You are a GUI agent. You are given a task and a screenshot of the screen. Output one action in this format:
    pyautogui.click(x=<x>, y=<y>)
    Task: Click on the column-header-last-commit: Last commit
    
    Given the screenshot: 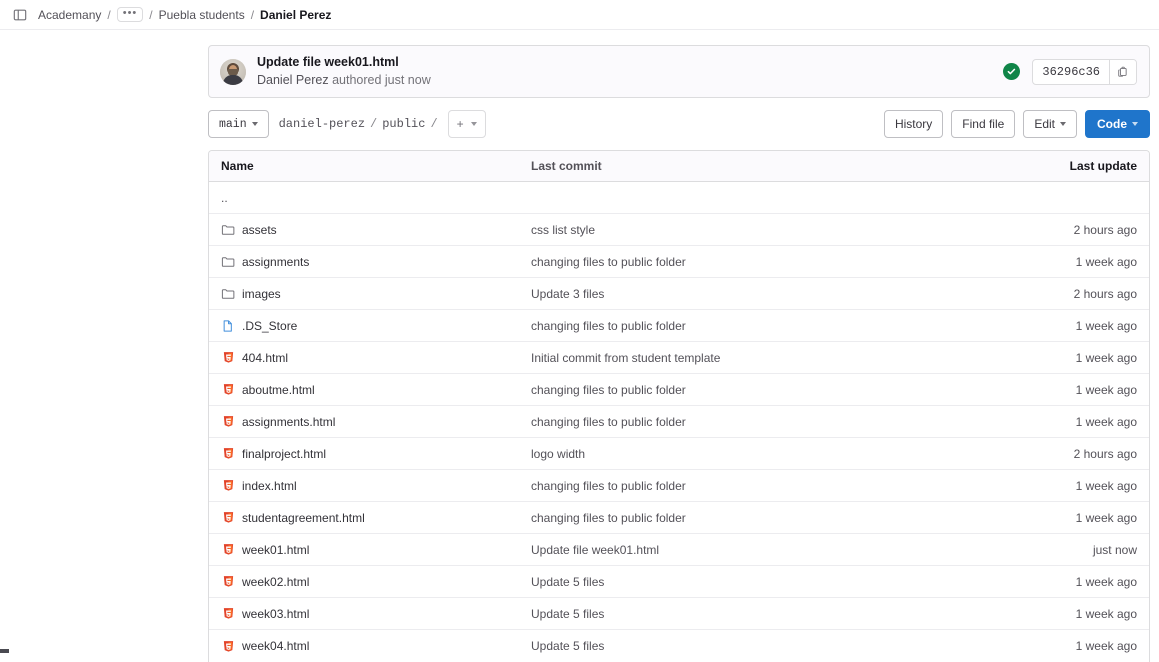 What is the action you would take?
    pyautogui.click(x=770, y=166)
    